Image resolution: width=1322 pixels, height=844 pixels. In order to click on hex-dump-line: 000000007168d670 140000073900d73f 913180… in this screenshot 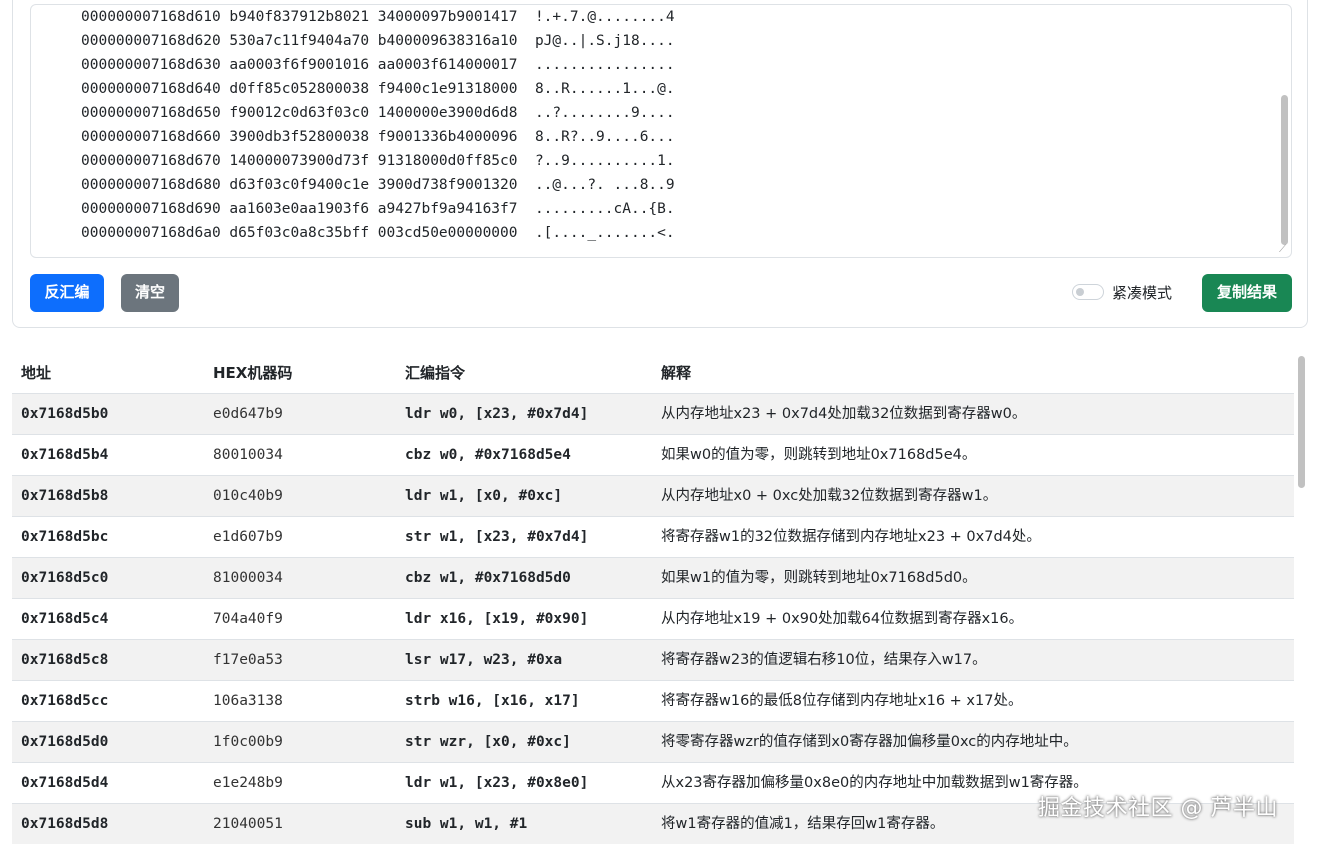, I will do `click(378, 161)`.